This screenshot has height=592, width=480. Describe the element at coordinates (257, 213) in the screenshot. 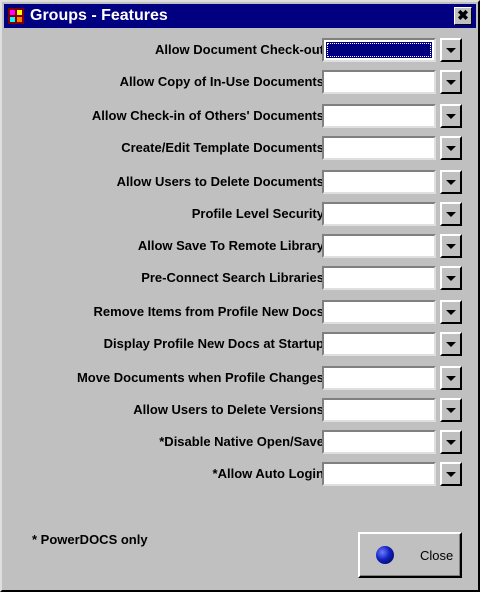

I see `feature-label: Profile Level Security` at that location.